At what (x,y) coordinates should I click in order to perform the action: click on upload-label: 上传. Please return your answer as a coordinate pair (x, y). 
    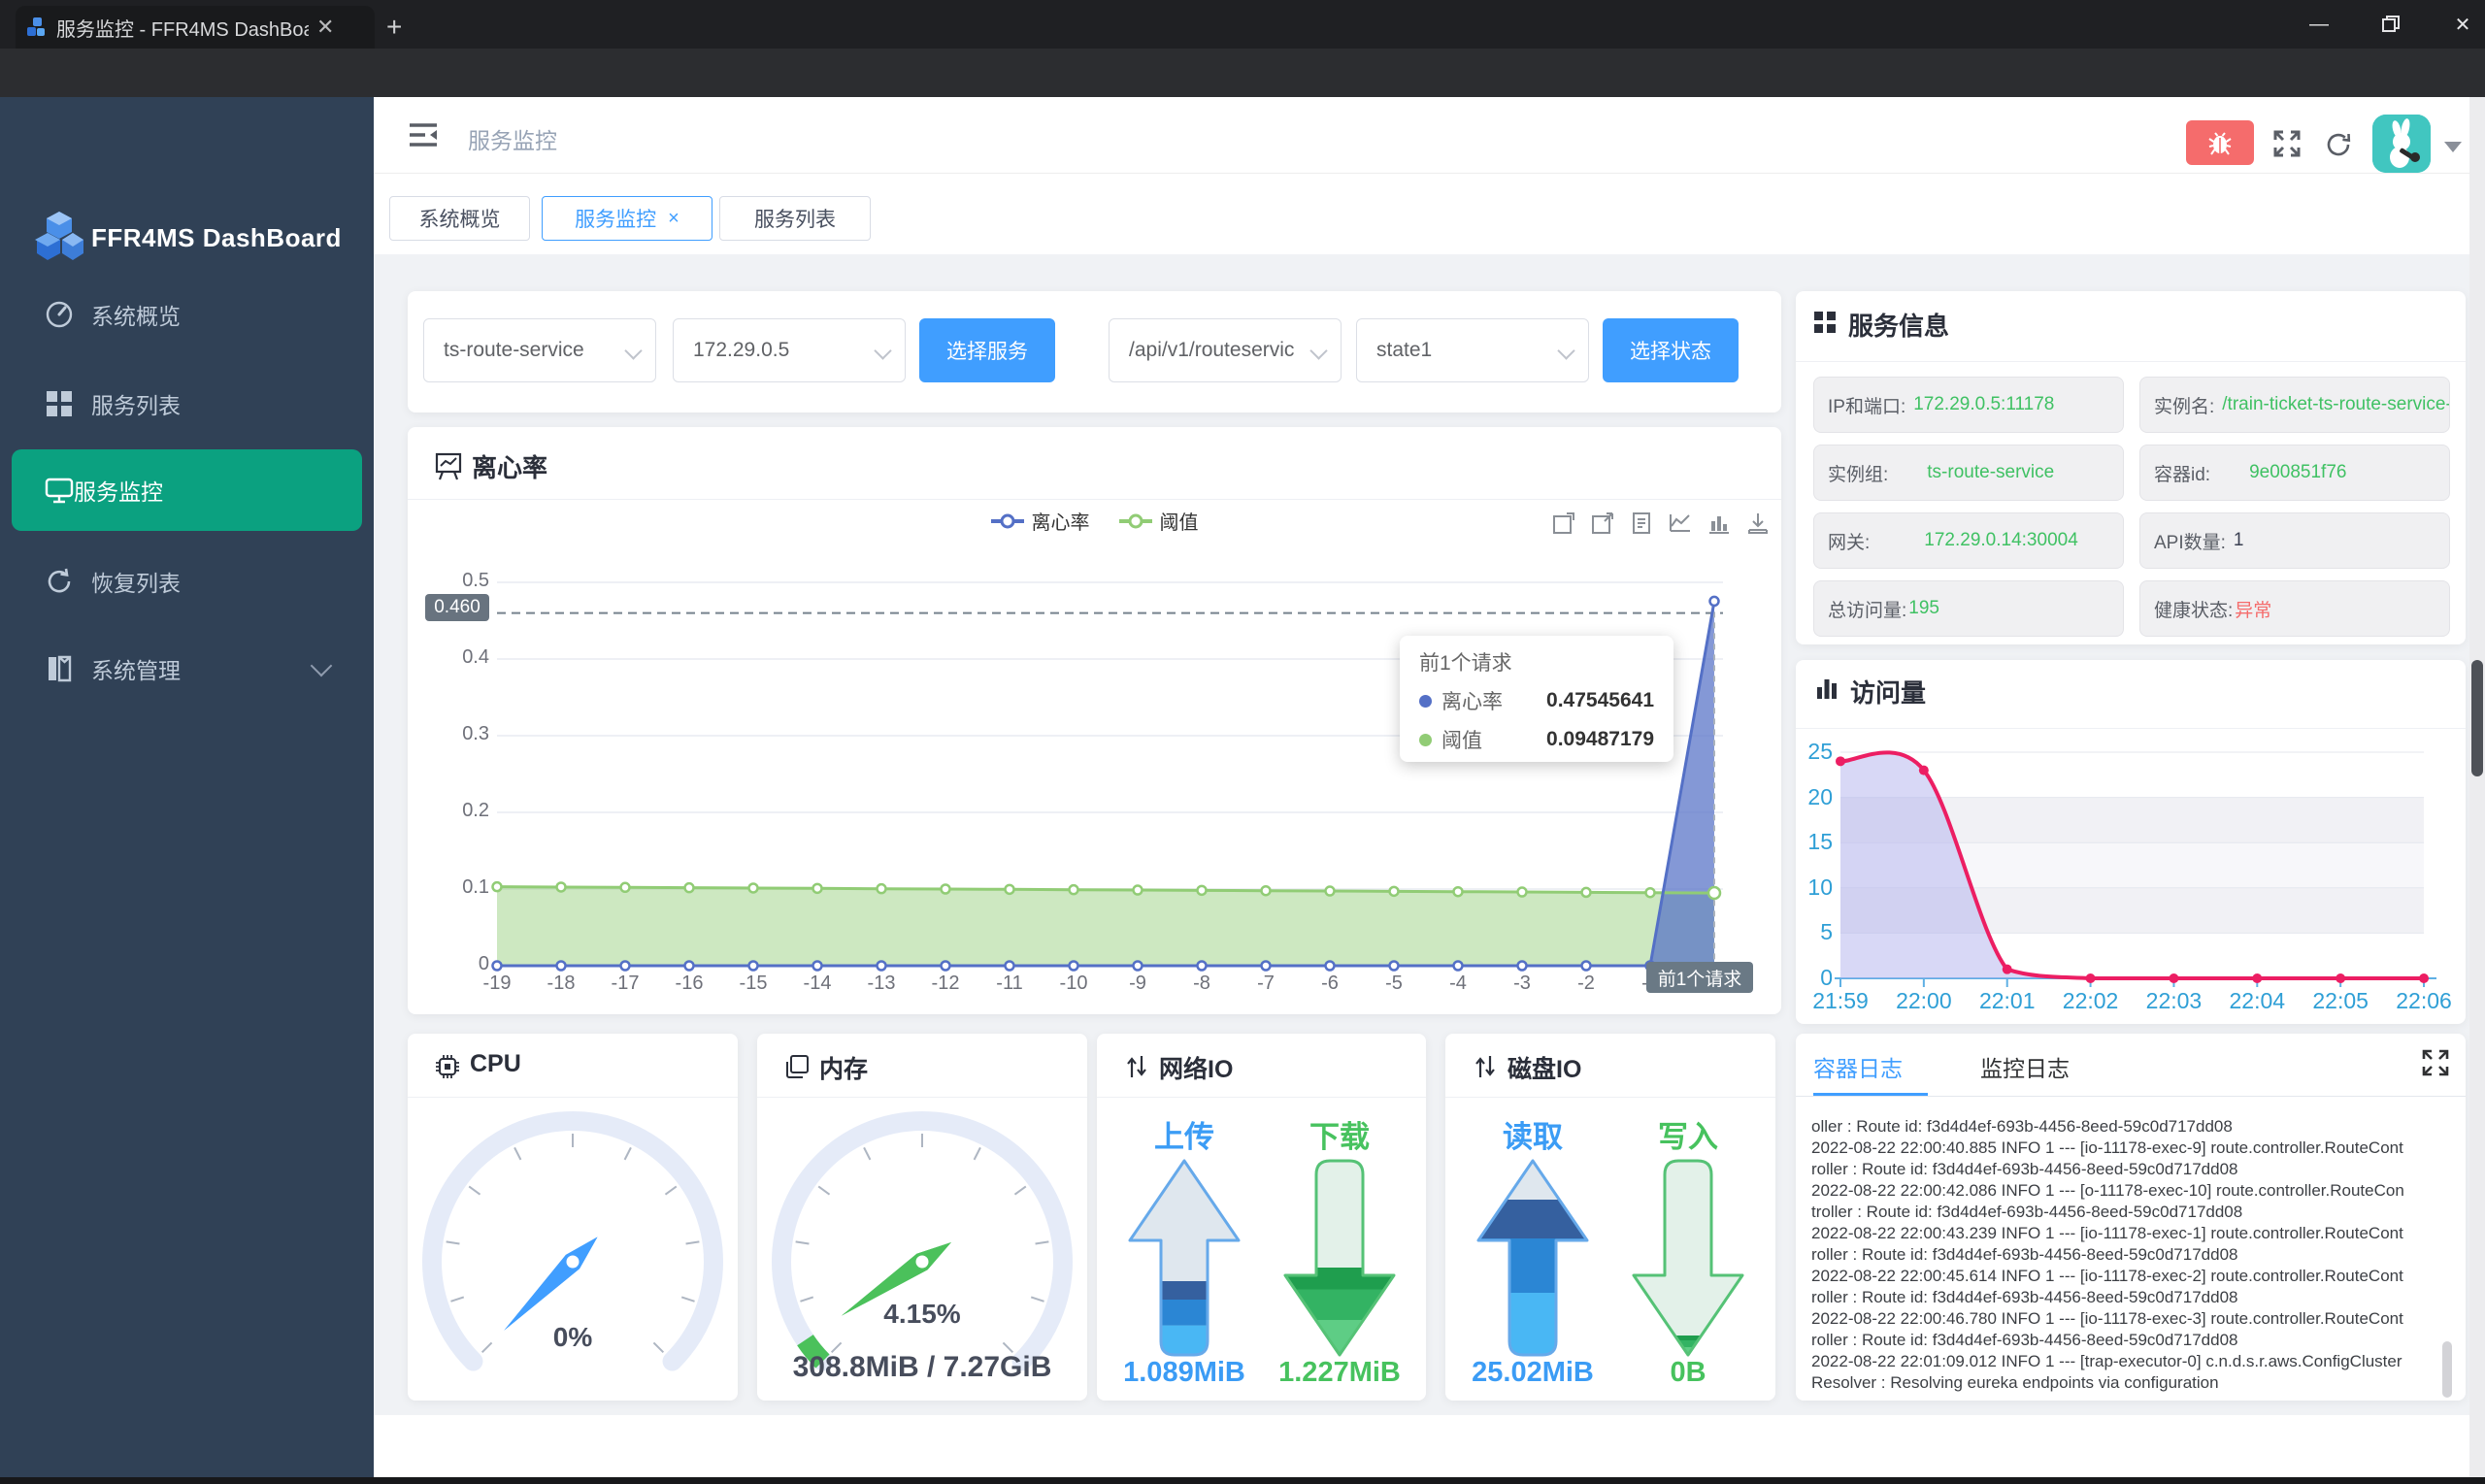
    Looking at the image, I should click on (1184, 1137).